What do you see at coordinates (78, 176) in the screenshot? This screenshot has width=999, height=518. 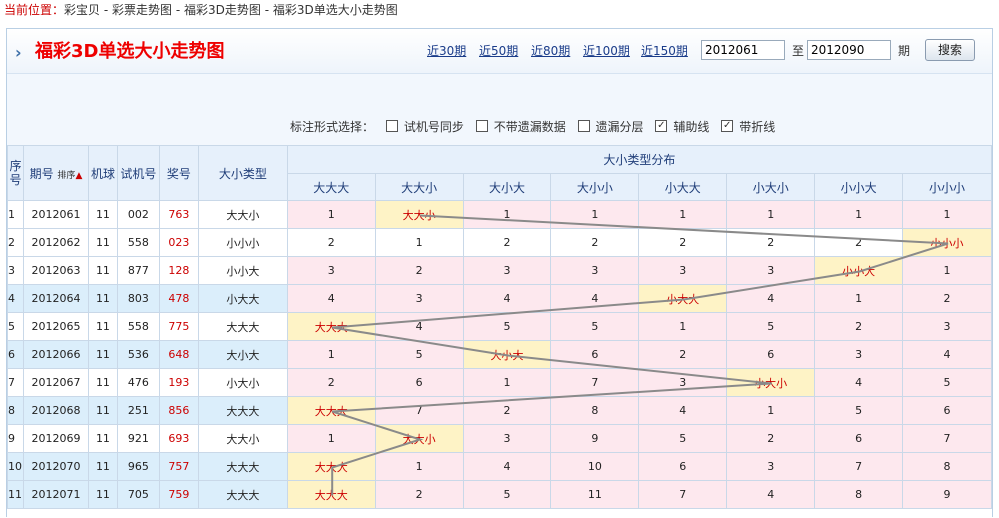 I see `sort-arrow-icon: ▲` at bounding box center [78, 176].